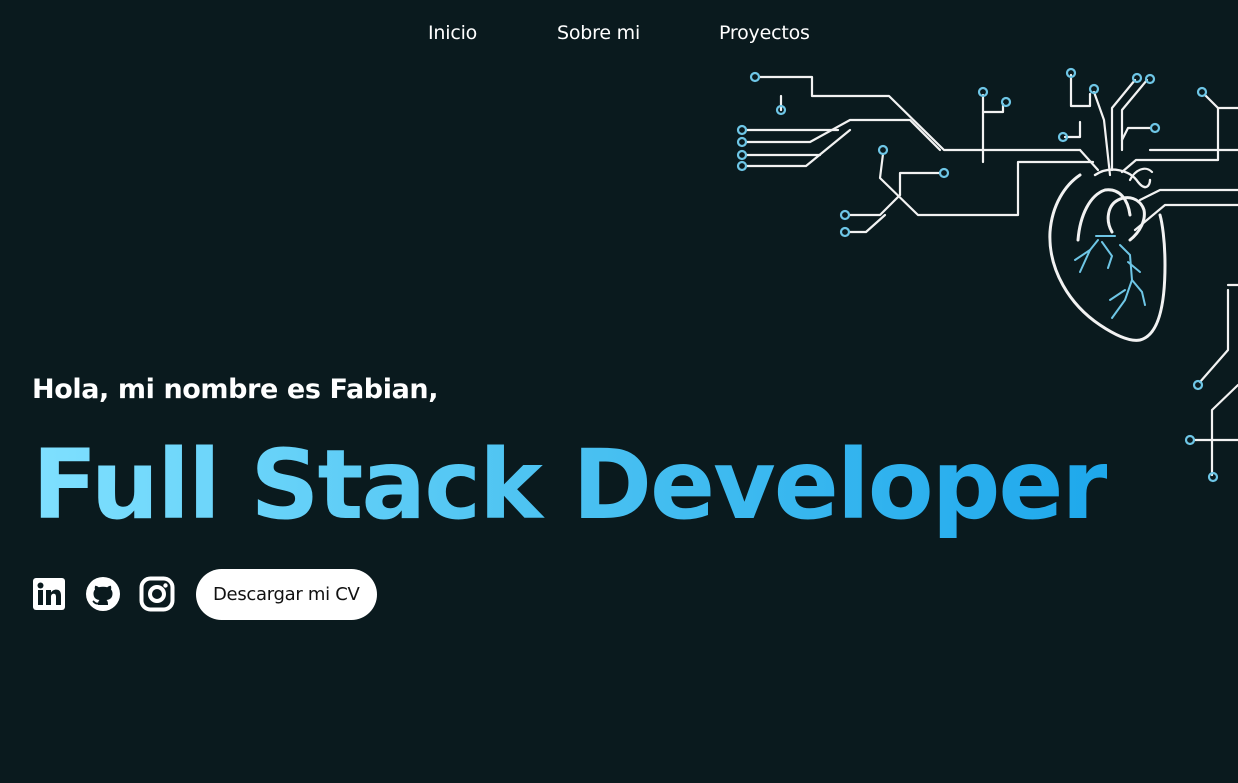 This screenshot has height=783, width=1238. Describe the element at coordinates (570, 485) in the screenshot. I see `hero-headline: Full Stack Developer` at that location.